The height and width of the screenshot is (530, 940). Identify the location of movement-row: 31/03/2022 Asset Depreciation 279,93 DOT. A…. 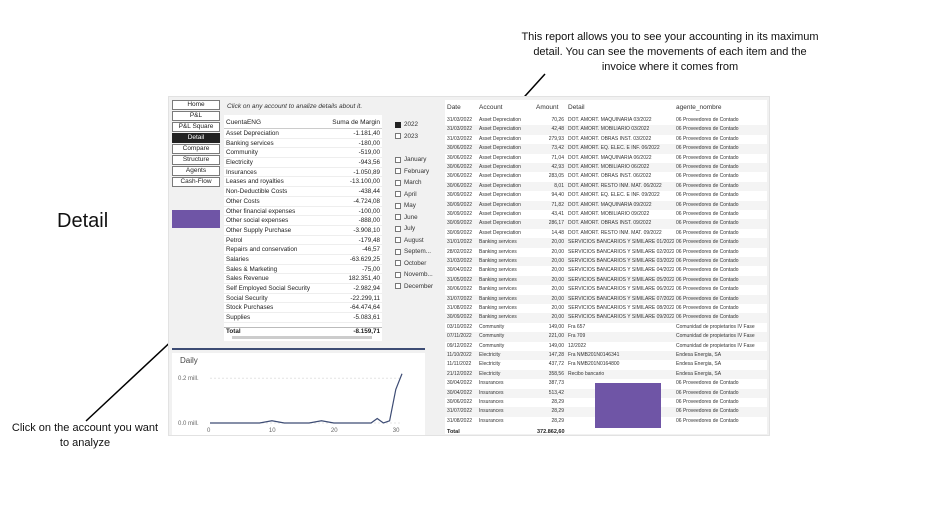
(606, 139).